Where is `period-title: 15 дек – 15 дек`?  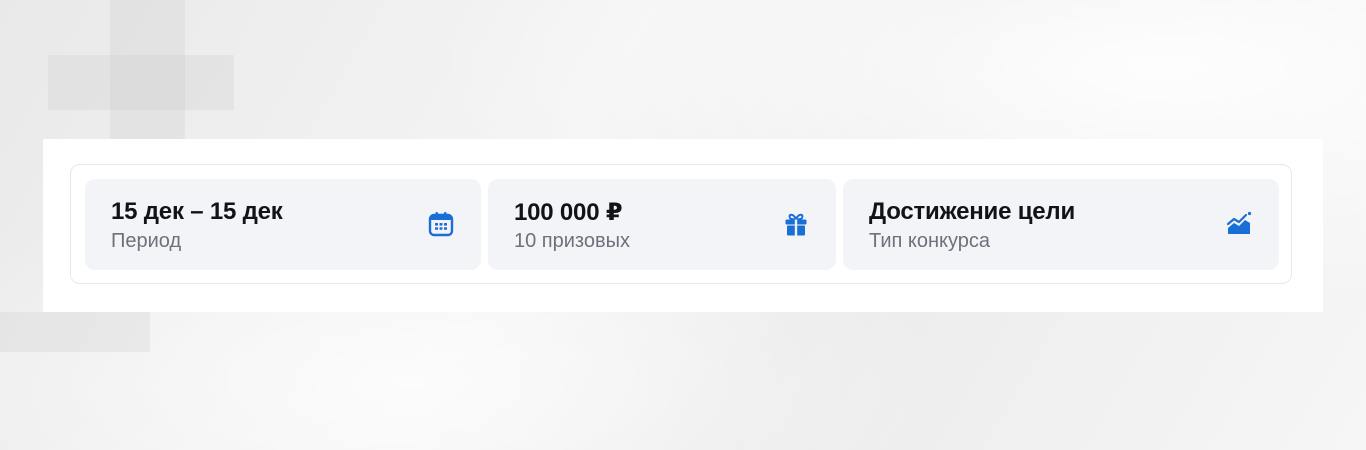
period-title: 15 дек – 15 дек is located at coordinates (197, 211).